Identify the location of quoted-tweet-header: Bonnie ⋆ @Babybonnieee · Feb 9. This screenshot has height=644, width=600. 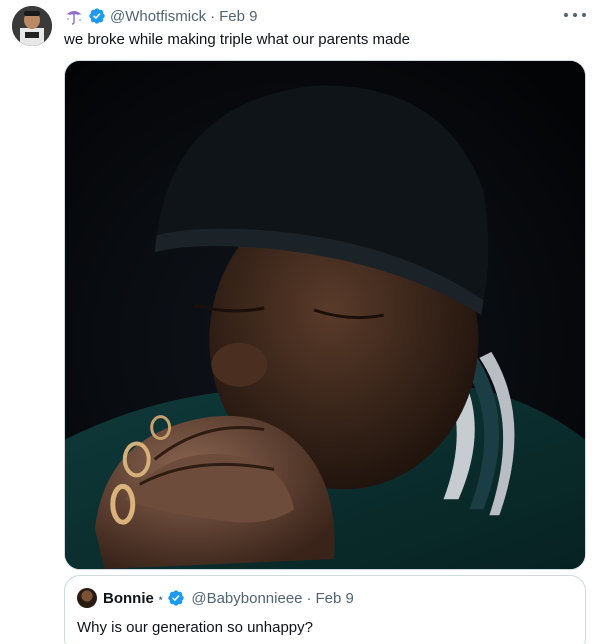
(215, 598).